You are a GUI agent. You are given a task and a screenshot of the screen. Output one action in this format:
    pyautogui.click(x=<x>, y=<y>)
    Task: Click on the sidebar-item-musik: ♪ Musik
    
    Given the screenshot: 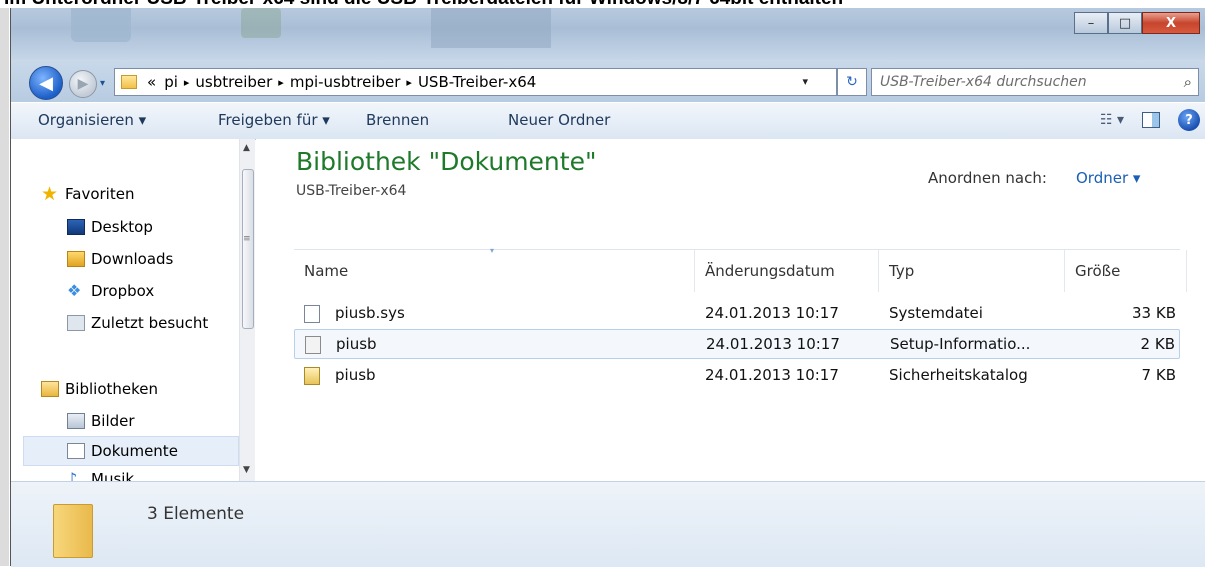 What is the action you would take?
    pyautogui.click(x=100, y=475)
    